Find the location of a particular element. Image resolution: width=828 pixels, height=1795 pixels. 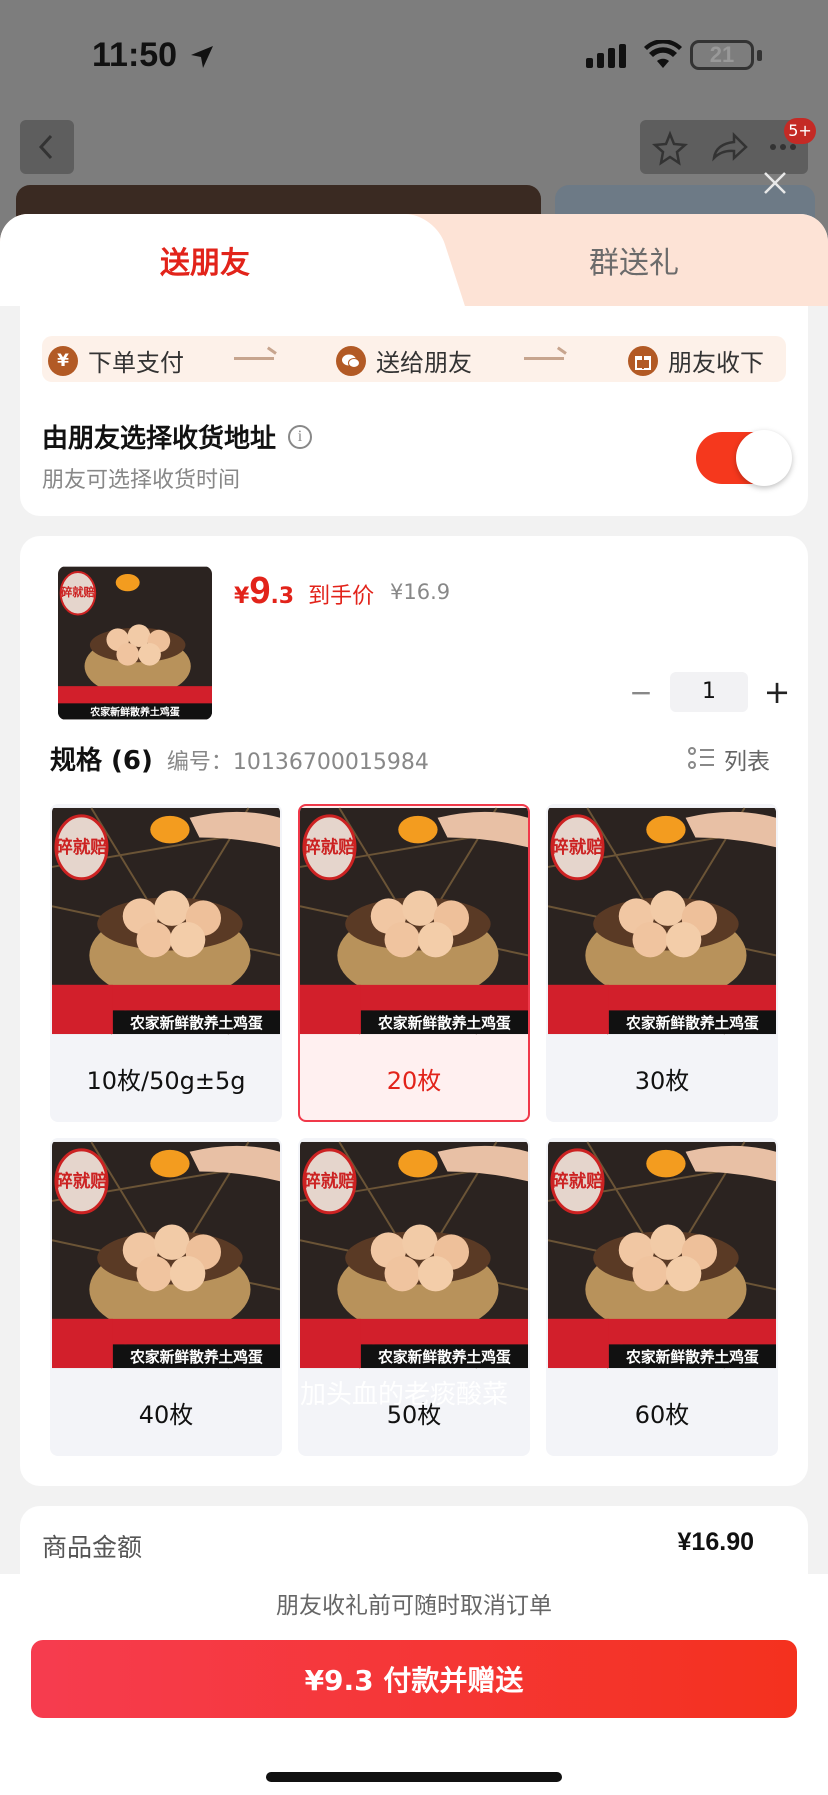

amount-label: 商品金额 is located at coordinates (92, 1547).